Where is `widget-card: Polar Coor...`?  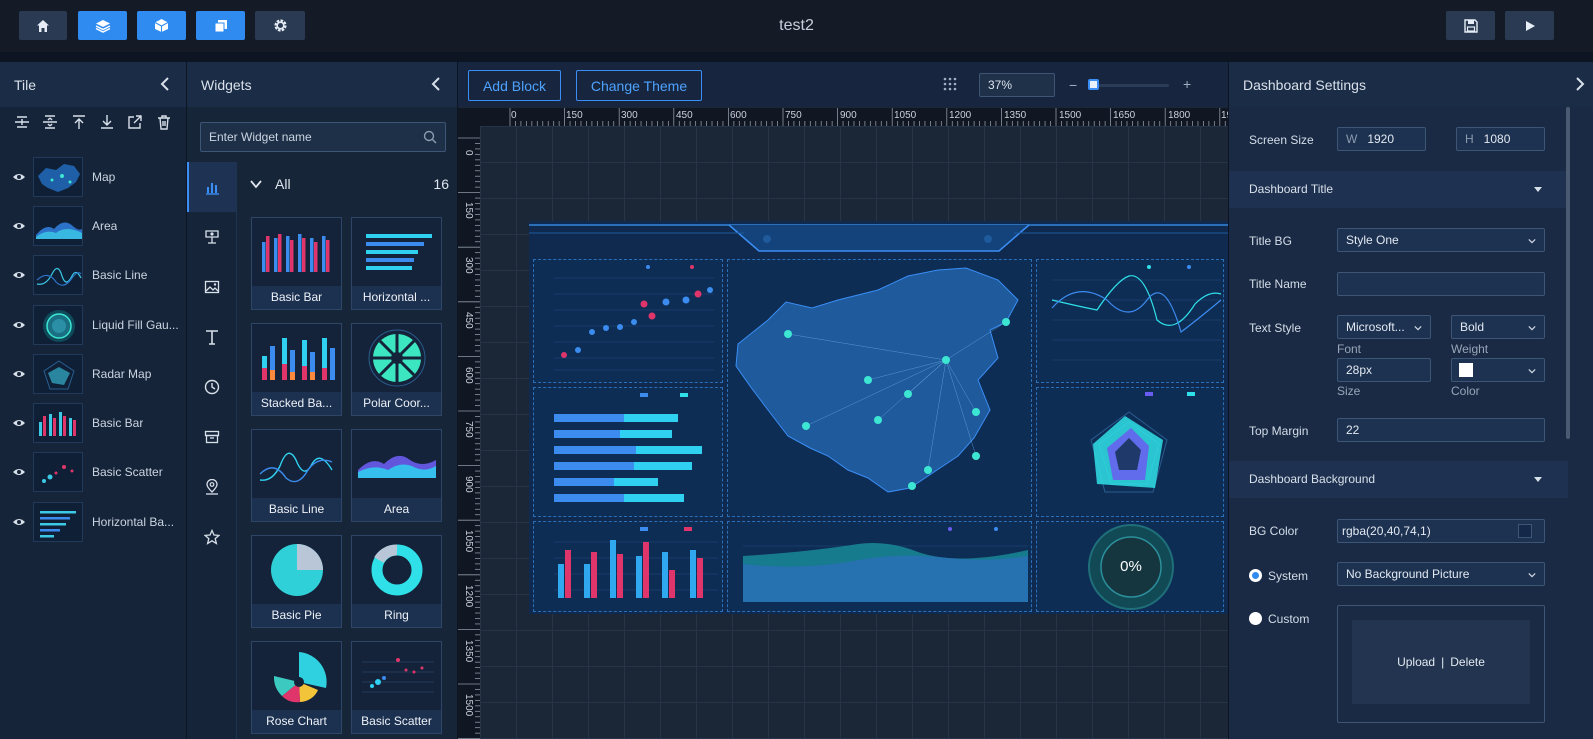
widget-card: Polar Coor... is located at coordinates (396, 369).